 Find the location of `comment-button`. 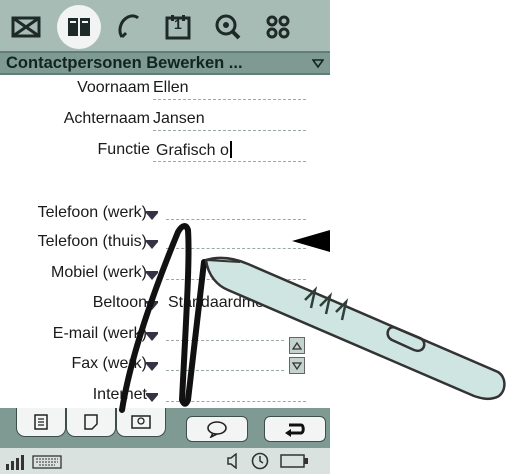

comment-button is located at coordinates (217, 429).